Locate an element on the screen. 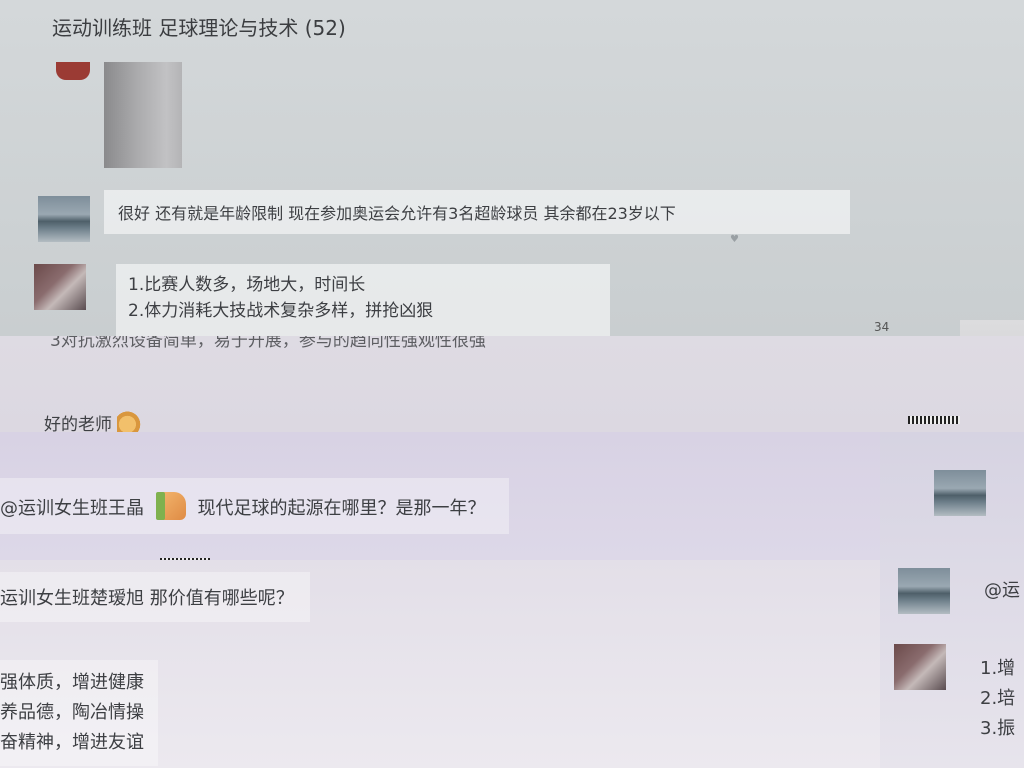  message-bubble: 1.比赛人数多，场地大，时间长 2.体力消耗大技战术复杂多样，拼抢凶狠 is located at coordinates (363, 300).